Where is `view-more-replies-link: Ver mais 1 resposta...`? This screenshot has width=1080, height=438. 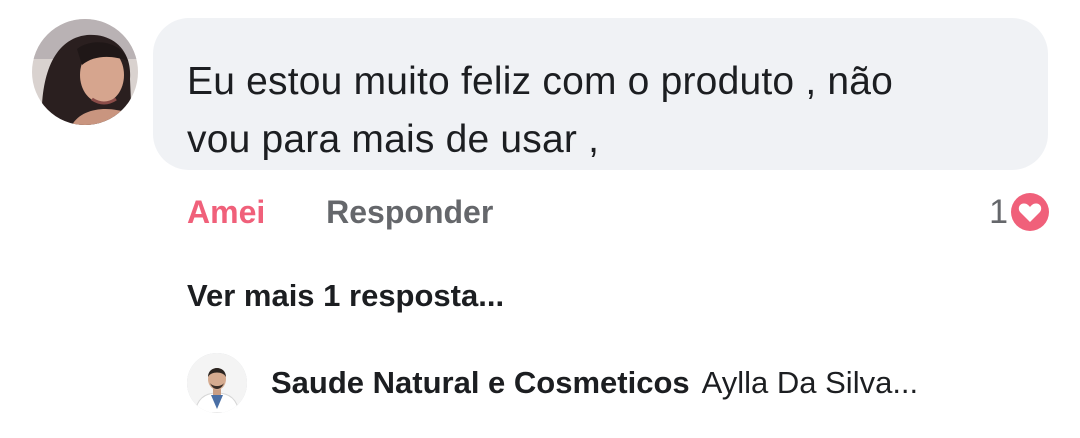 view-more-replies-link: Ver mais 1 resposta... is located at coordinates (345, 296).